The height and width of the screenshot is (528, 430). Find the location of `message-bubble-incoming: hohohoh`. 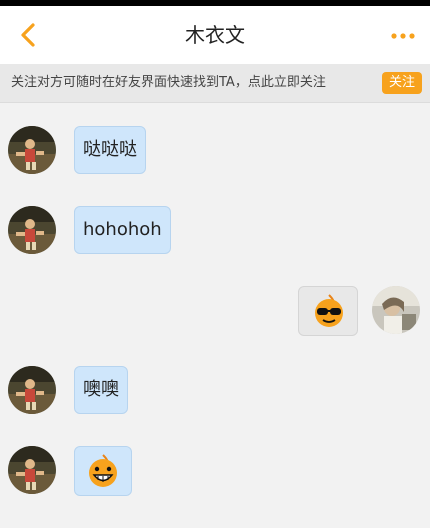

message-bubble-incoming: hohohoh is located at coordinates (122, 230).